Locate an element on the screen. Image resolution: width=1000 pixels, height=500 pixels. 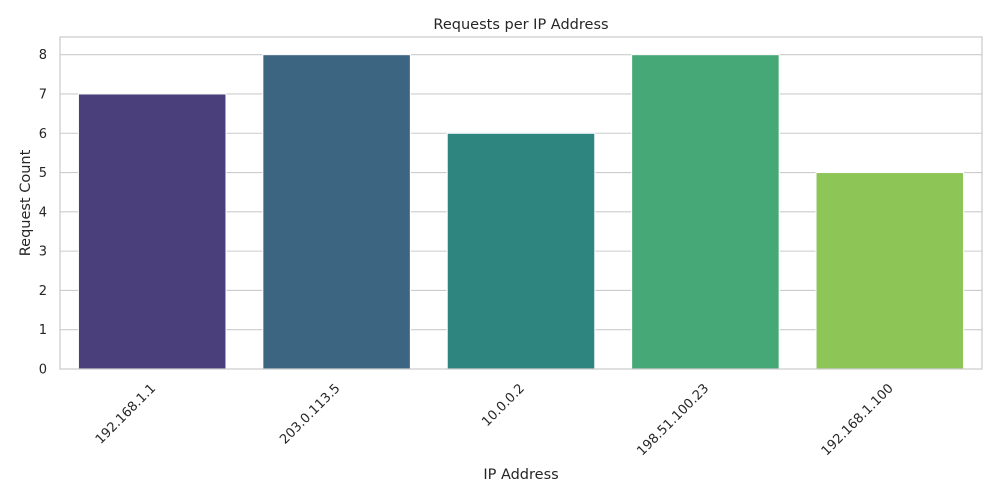
y-tick-label: 0 is located at coordinates (43, 370).